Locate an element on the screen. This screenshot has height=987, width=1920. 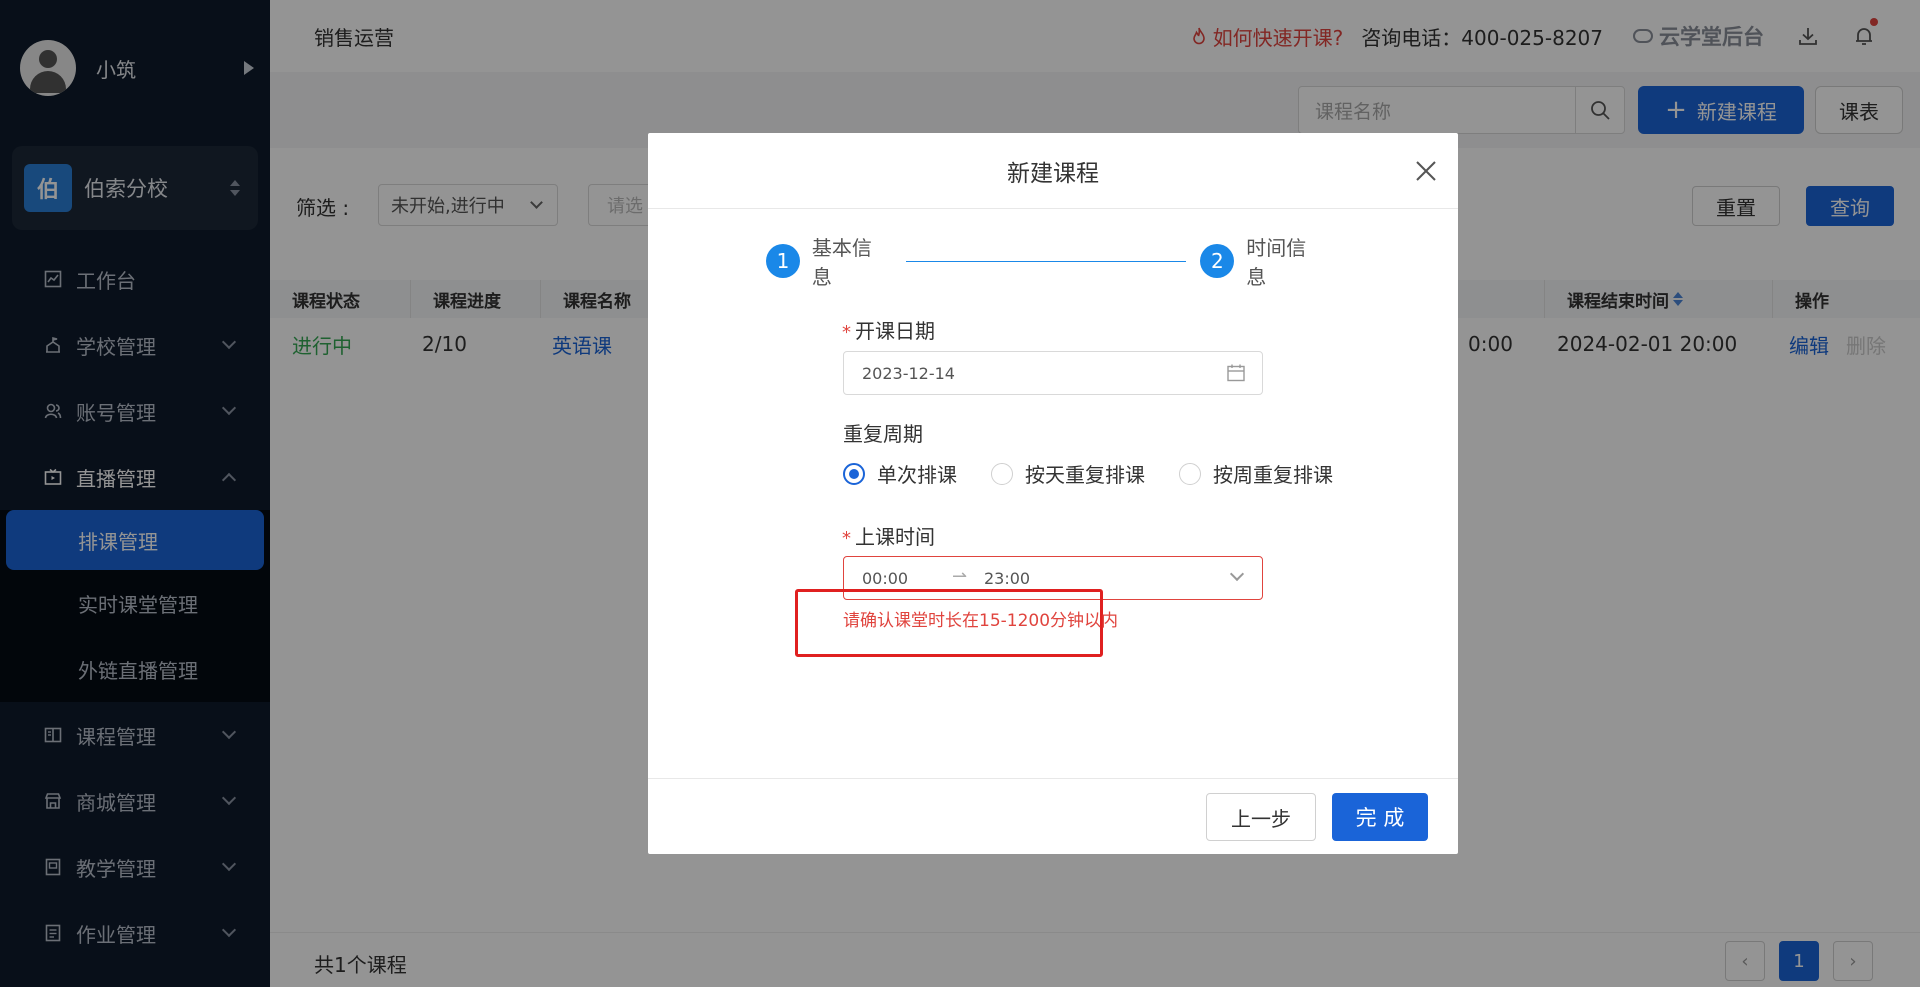
steps: 1 基本信息 2 时间信息 is located at coordinates (1046, 262).